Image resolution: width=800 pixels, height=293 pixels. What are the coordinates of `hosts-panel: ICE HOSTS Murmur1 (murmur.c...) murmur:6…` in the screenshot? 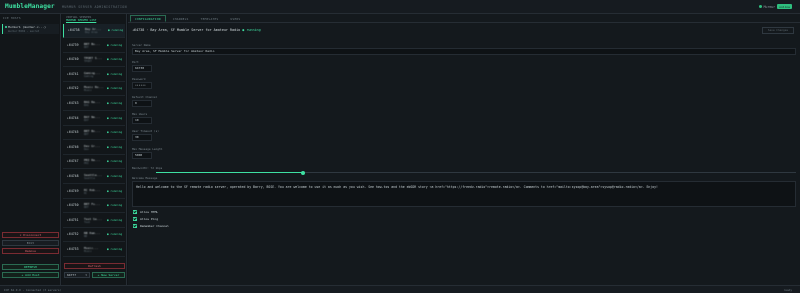 It's located at (30, 149).